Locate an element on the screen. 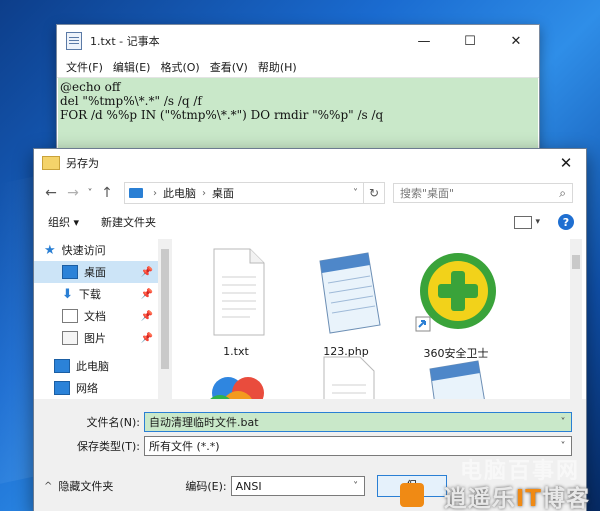 This screenshot has height=511, width=600. navigation-scrollbar is located at coordinates (165, 319).